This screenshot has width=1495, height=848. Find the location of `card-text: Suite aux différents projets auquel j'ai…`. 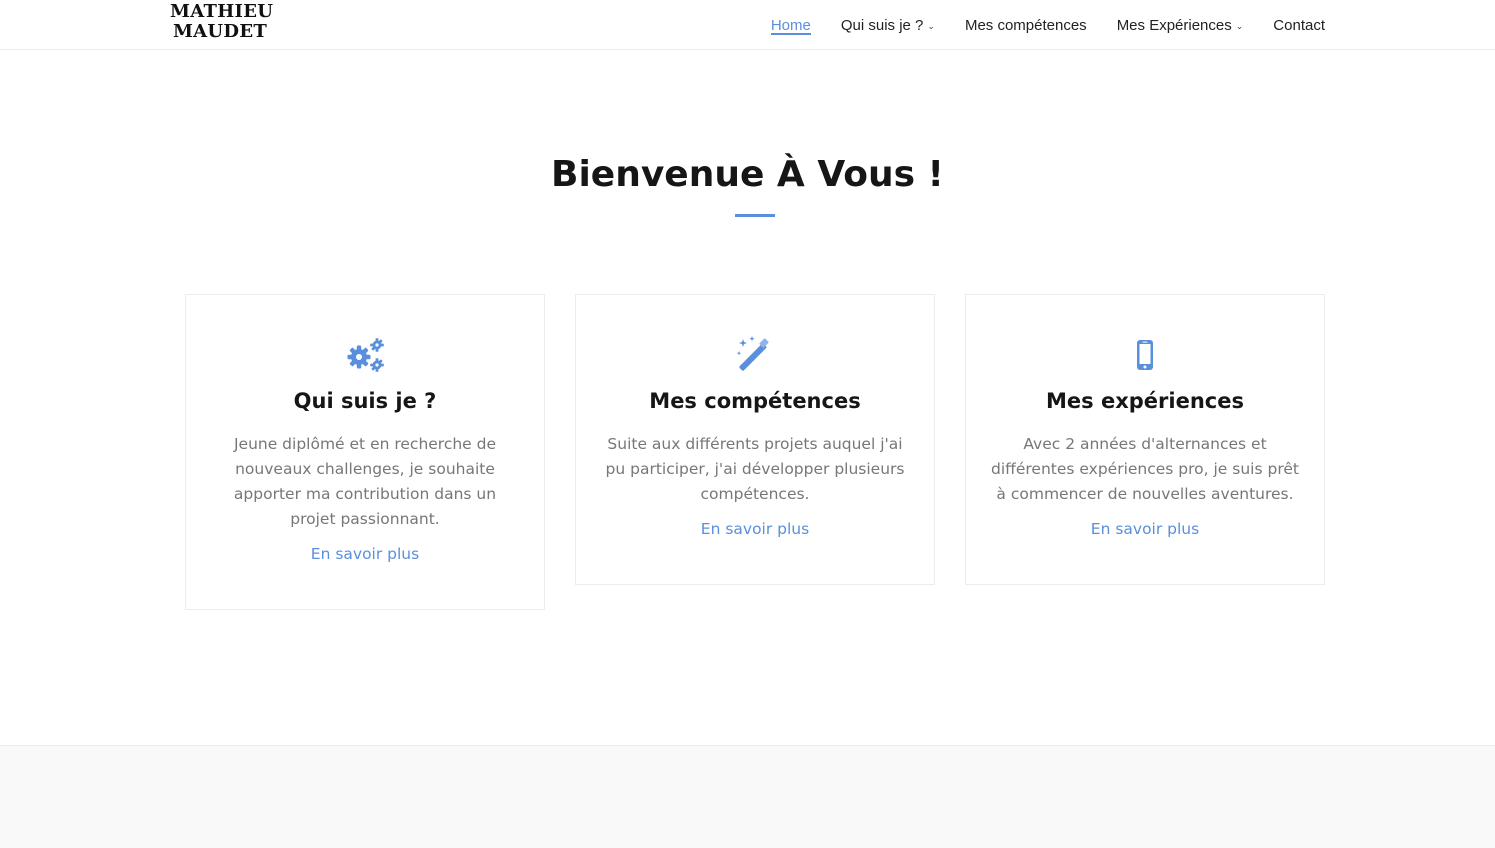

card-text: Suite aux différents projets auquel j'ai… is located at coordinates (755, 469).